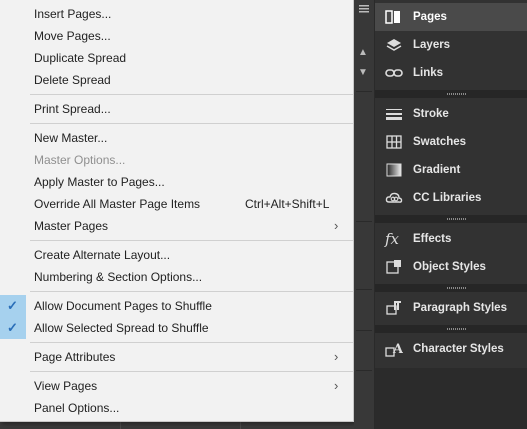 This screenshot has height=429, width=527. I want to click on panel-menu-icon, so click(364, 9).